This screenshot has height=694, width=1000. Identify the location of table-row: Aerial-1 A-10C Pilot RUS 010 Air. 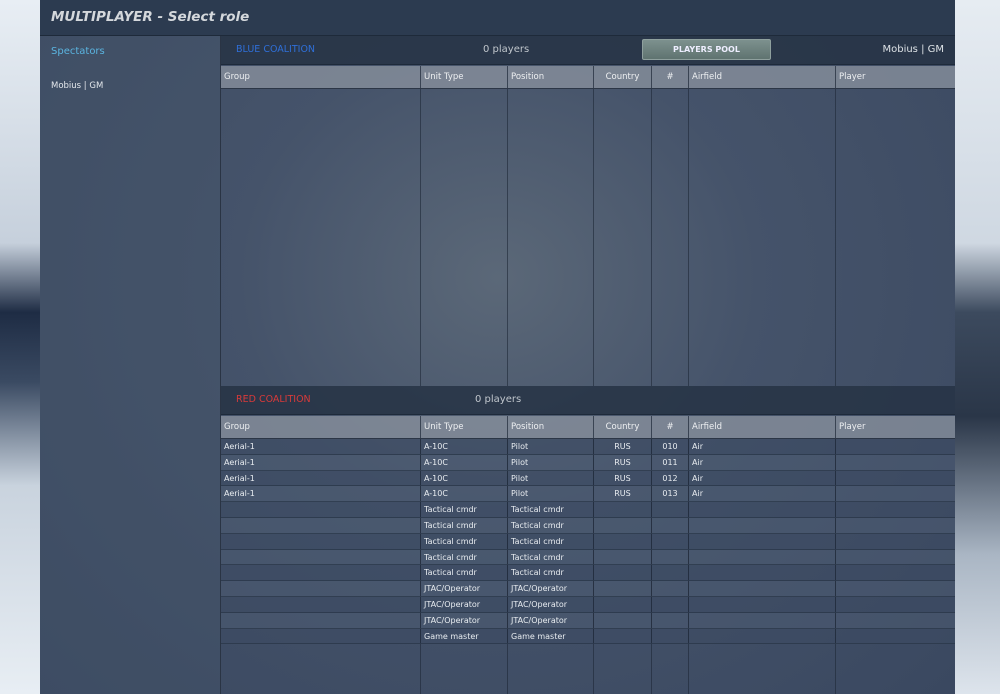
(588, 447).